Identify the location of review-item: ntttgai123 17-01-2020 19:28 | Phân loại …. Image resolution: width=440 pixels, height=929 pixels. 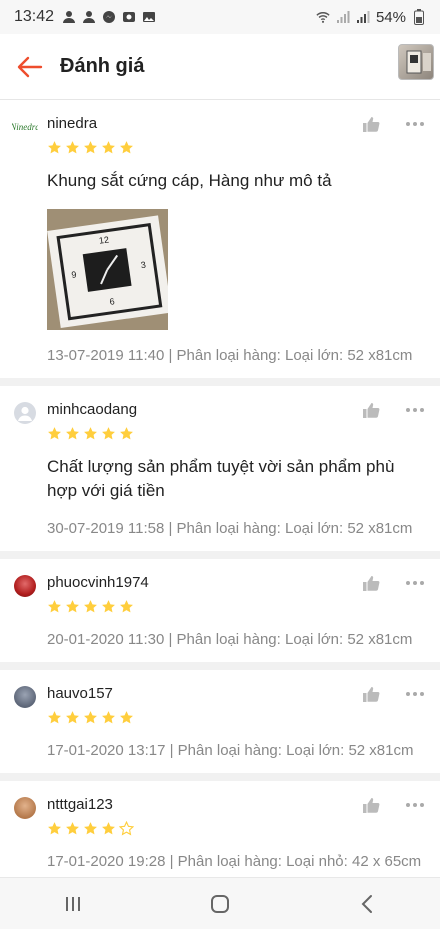
(220, 829).